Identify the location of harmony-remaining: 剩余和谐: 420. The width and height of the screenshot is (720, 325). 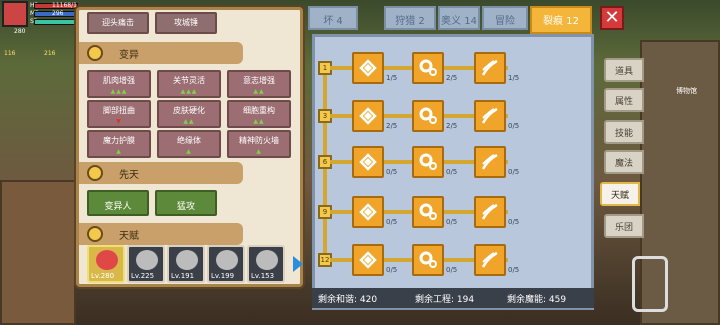
(348, 300).